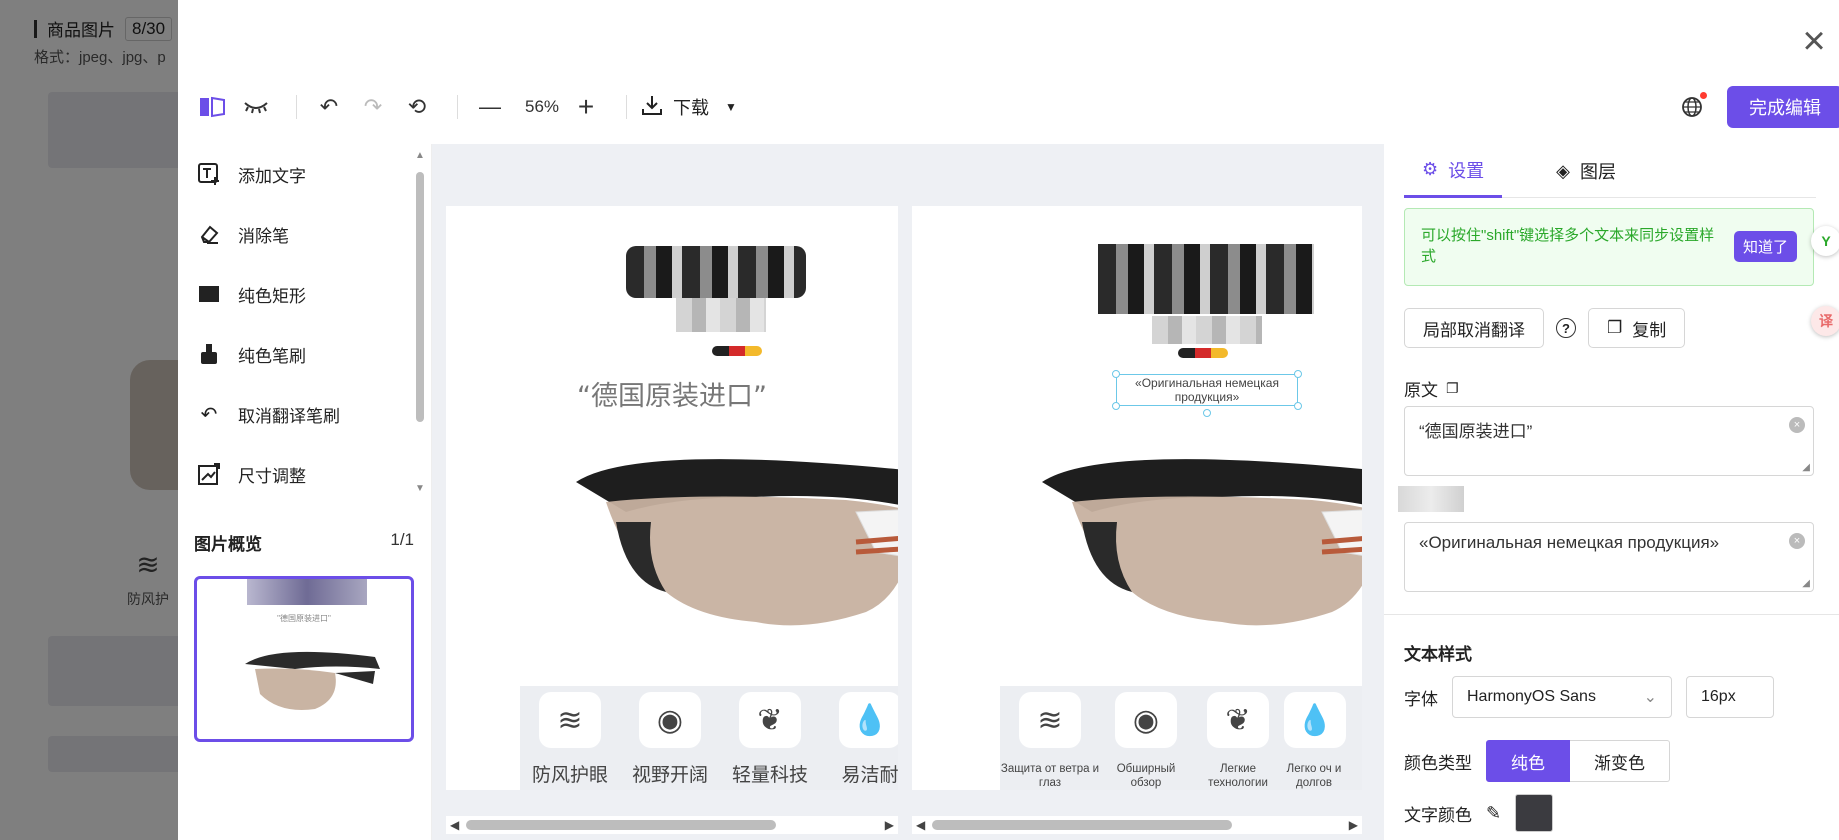 Image resolution: width=1839 pixels, height=840 pixels. Describe the element at coordinates (490, 107) in the screenshot. I see `zoom-out-icon: —` at that location.